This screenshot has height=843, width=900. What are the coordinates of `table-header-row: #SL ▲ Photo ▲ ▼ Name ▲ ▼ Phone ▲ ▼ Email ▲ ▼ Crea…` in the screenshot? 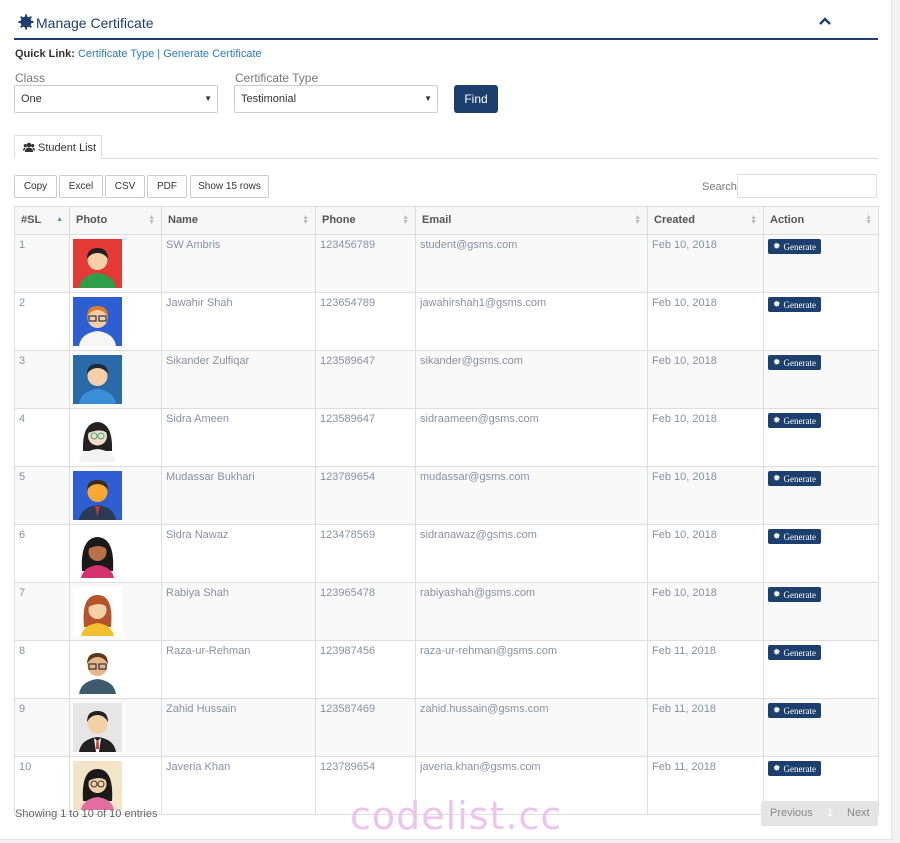 It's located at (446, 220).